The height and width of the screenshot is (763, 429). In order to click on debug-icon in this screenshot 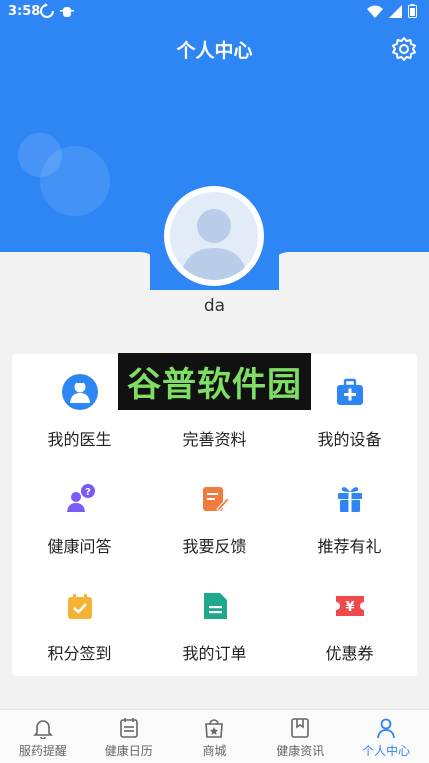, I will do `click(67, 12)`.